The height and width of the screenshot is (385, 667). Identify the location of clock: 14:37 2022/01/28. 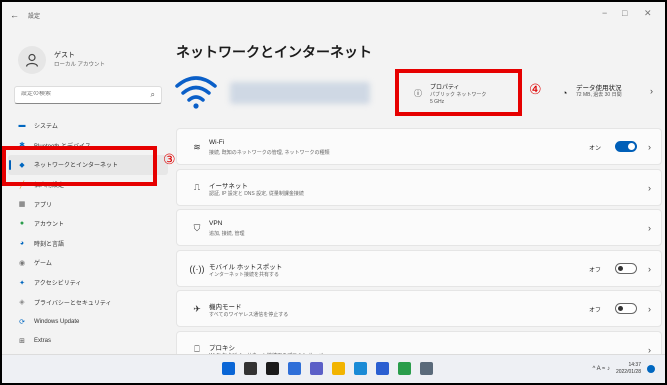
(628, 369).